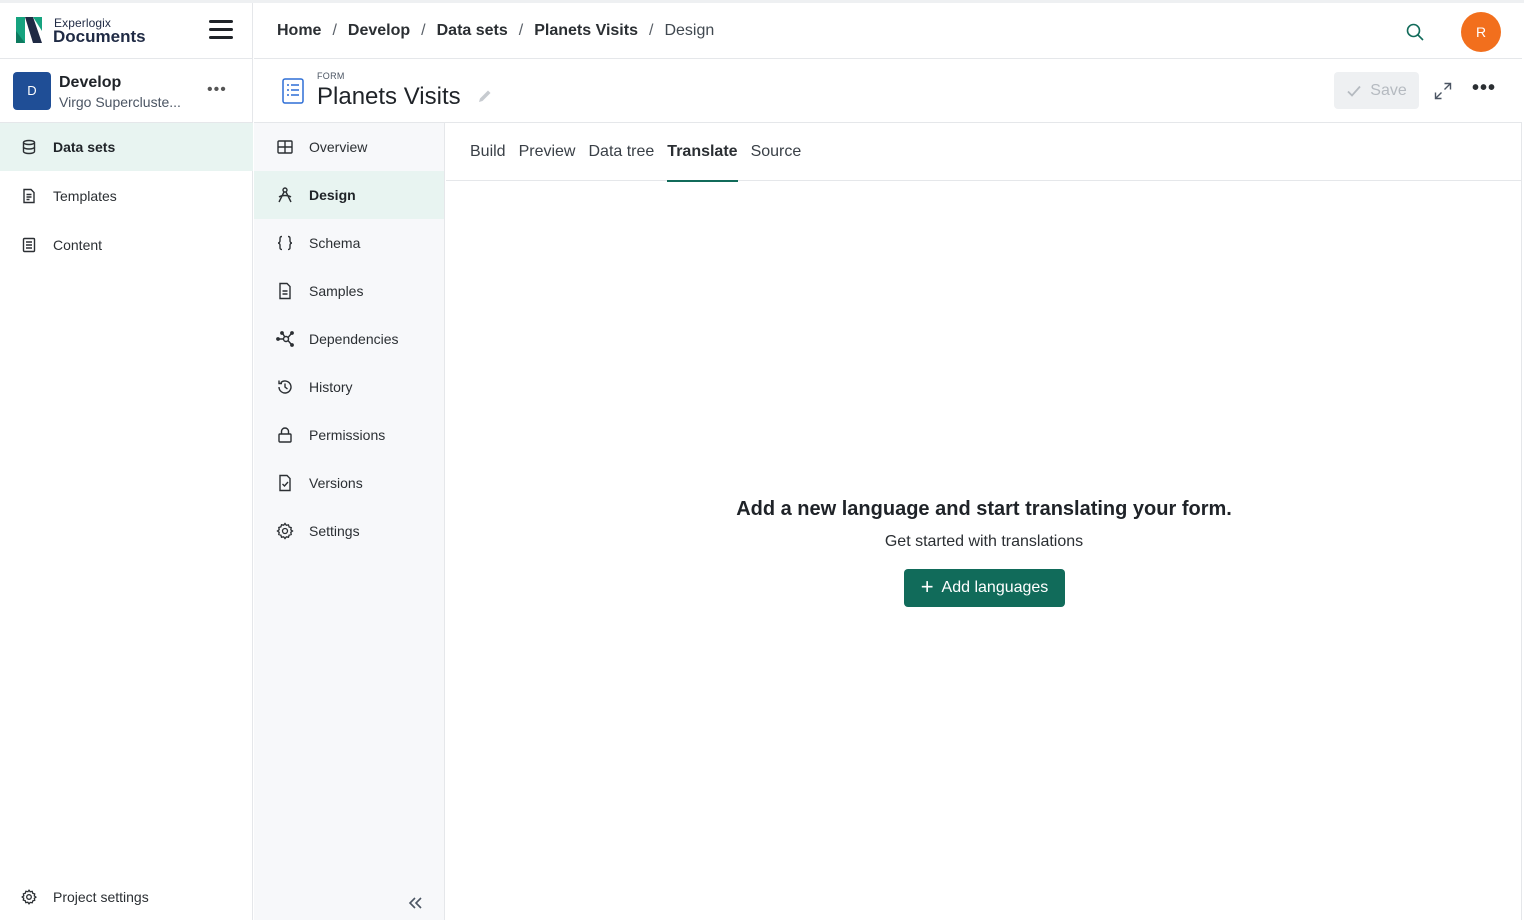 The height and width of the screenshot is (920, 1524). I want to click on form-kind-label: FORM, so click(331, 76).